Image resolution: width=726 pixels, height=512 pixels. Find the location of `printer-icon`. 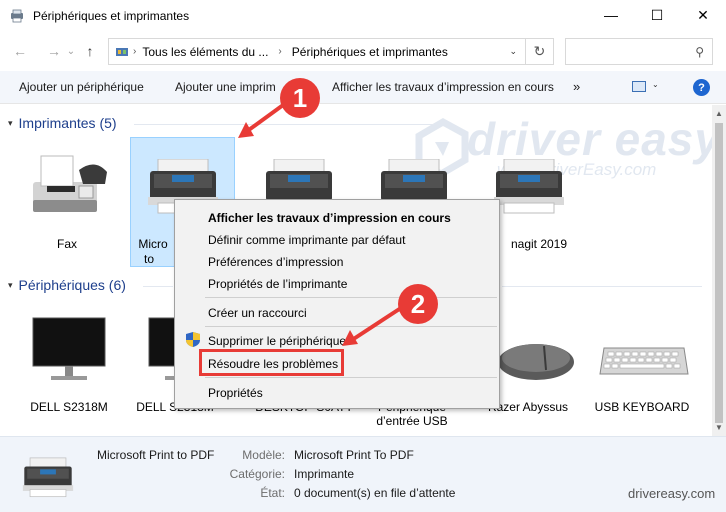

printer-icon is located at coordinates (48, 477).